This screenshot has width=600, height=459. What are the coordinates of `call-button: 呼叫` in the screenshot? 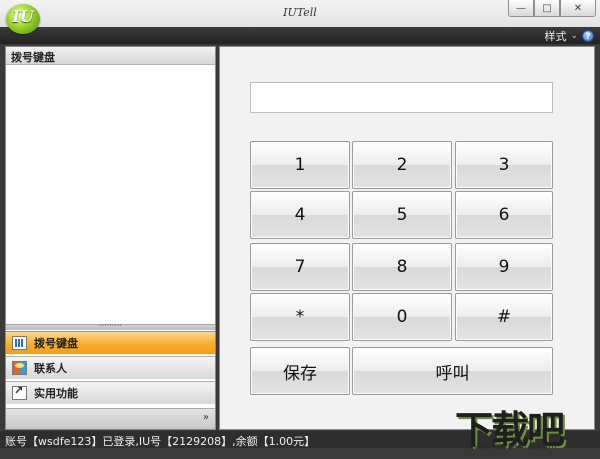 It's located at (452, 371).